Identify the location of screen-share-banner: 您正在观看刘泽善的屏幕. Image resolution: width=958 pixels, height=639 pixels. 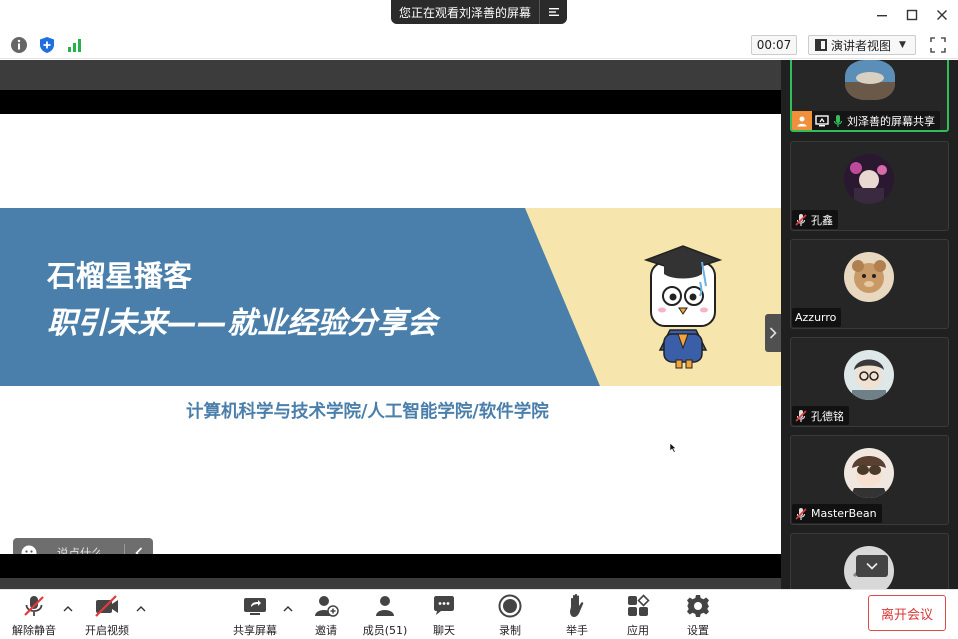
(479, 12).